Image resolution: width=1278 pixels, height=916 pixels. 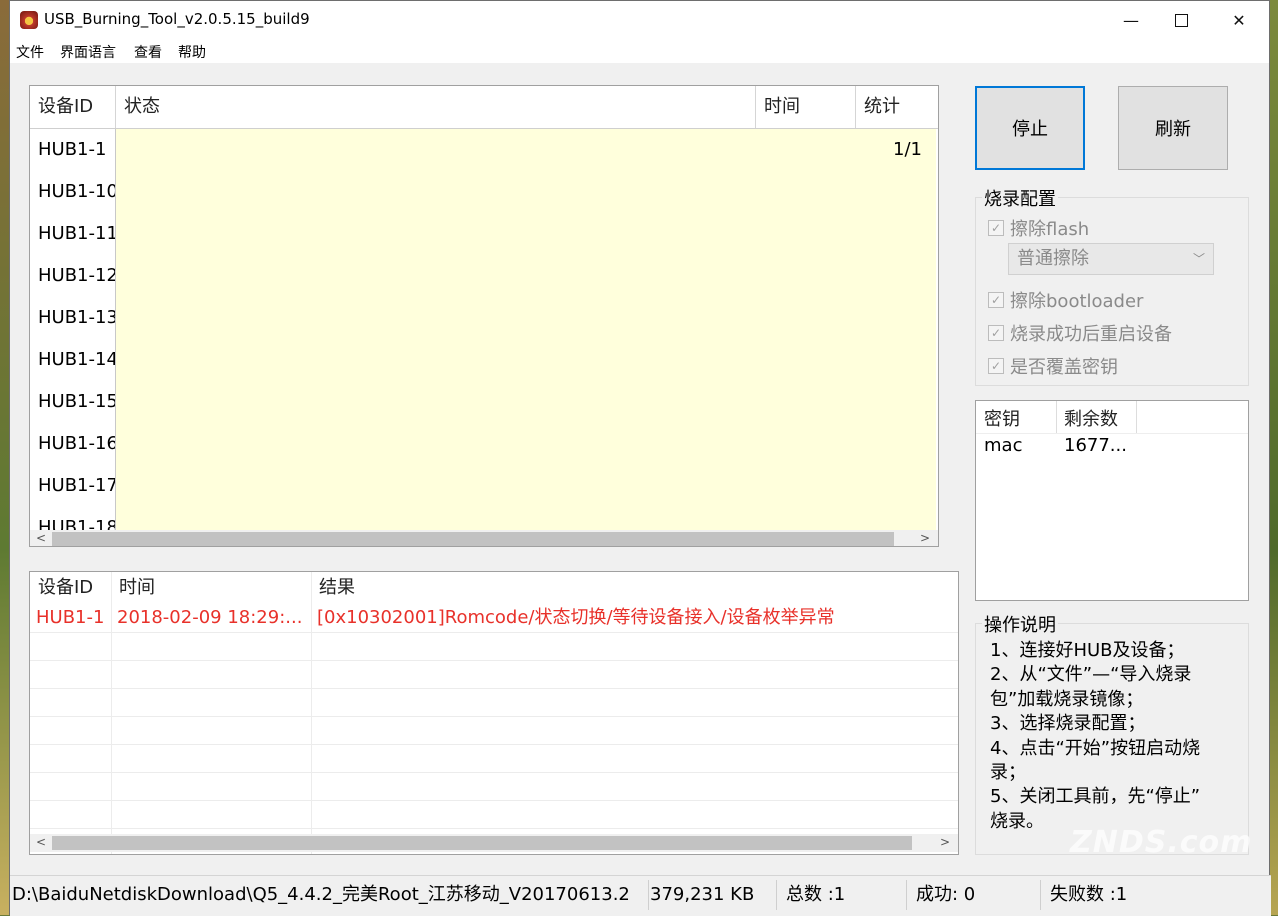 What do you see at coordinates (1038, 228) in the screenshot?
I see `erase-flash-checkbox: ✓ 擦除flash` at bounding box center [1038, 228].